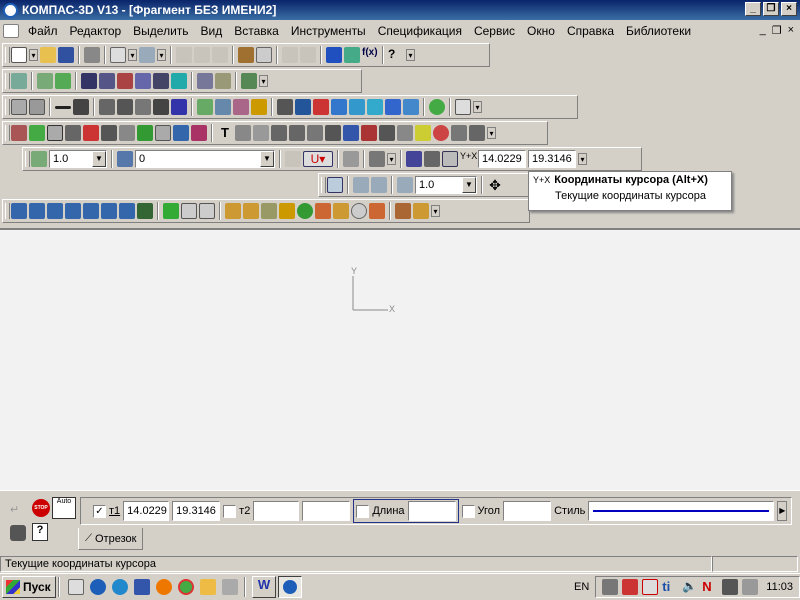  What do you see at coordinates (161, 55) in the screenshot?
I see `manager-dropdown: ▾` at bounding box center [161, 55].